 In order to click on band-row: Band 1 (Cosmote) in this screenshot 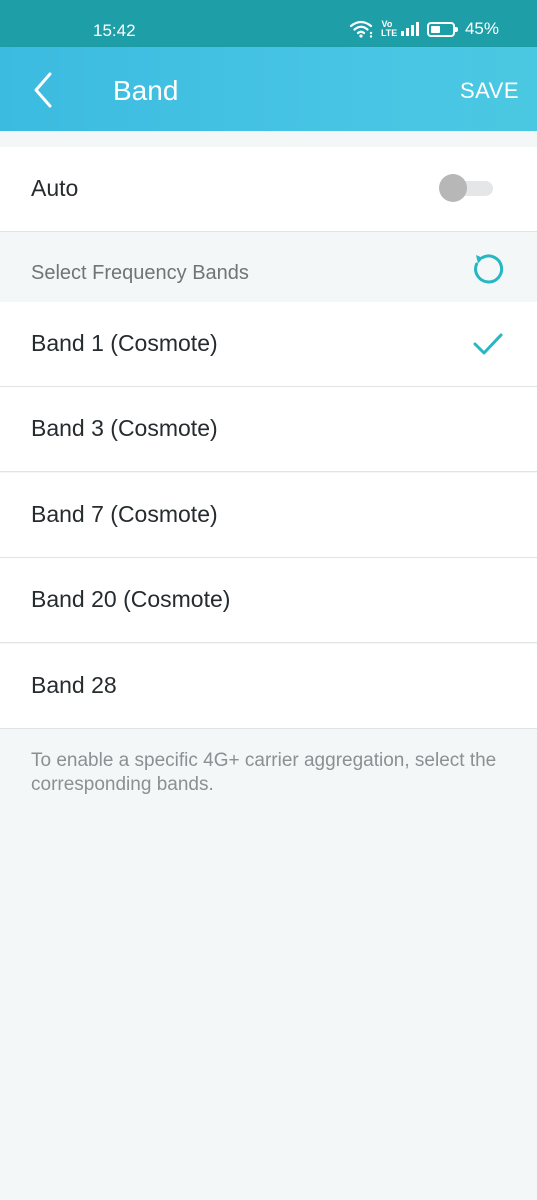, I will do `click(268, 344)`.